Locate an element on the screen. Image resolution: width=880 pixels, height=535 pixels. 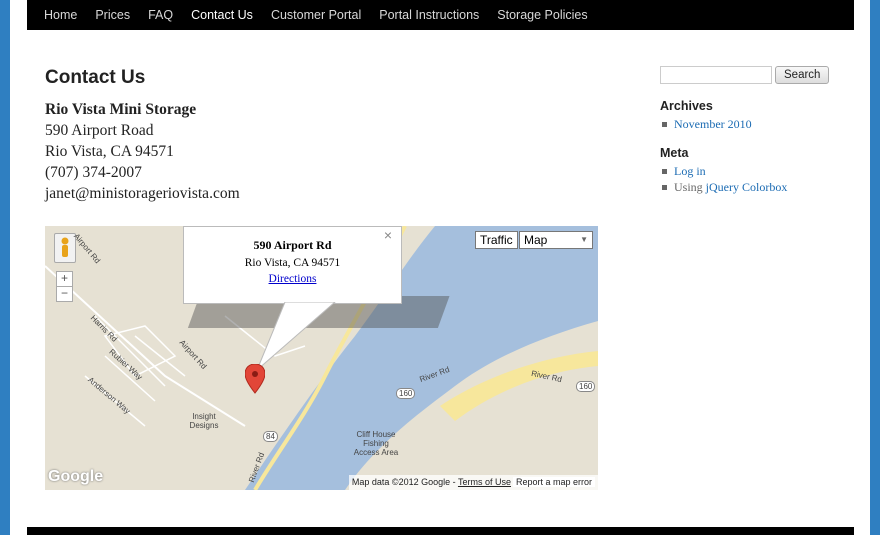
highway-84-shield: 84 is located at coordinates (270, 436).